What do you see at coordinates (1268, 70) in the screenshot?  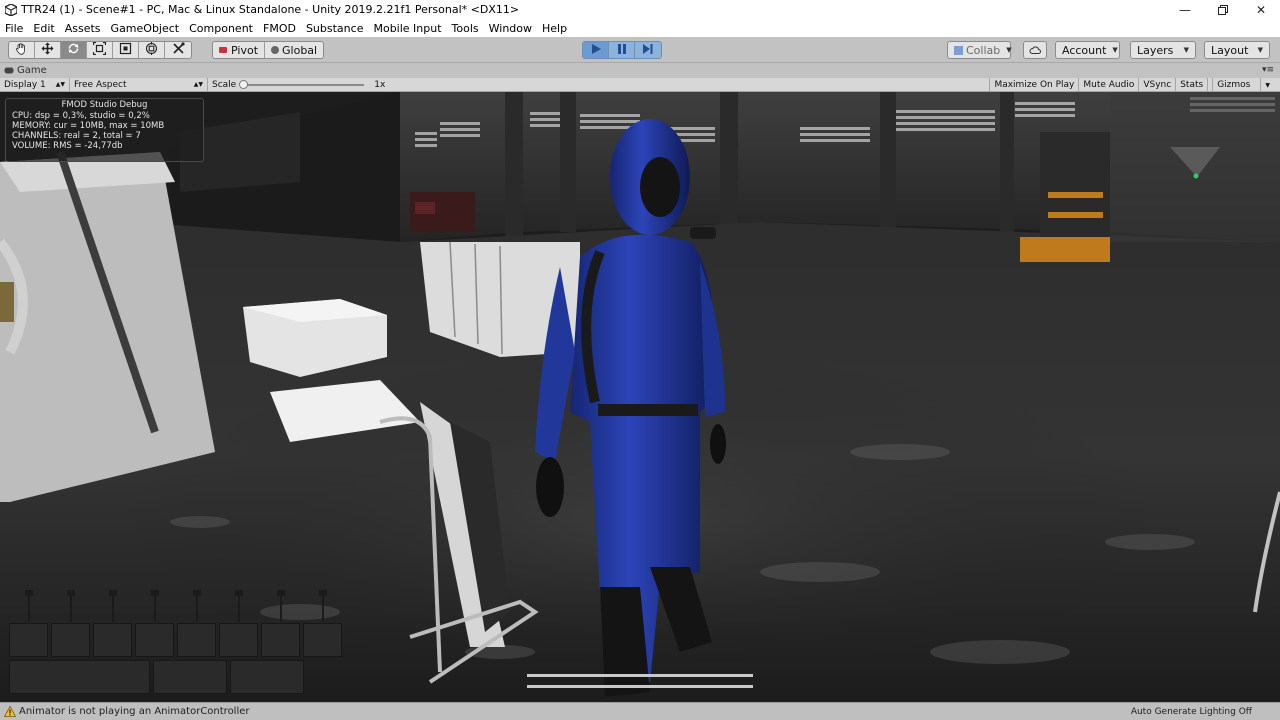 I see `tab-menu-icon: ▾≡` at bounding box center [1268, 70].